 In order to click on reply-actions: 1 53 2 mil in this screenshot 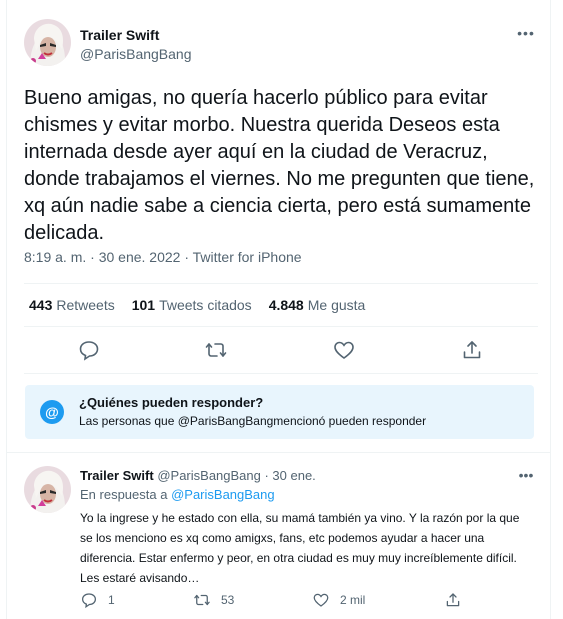, I will do `click(281, 600)`.